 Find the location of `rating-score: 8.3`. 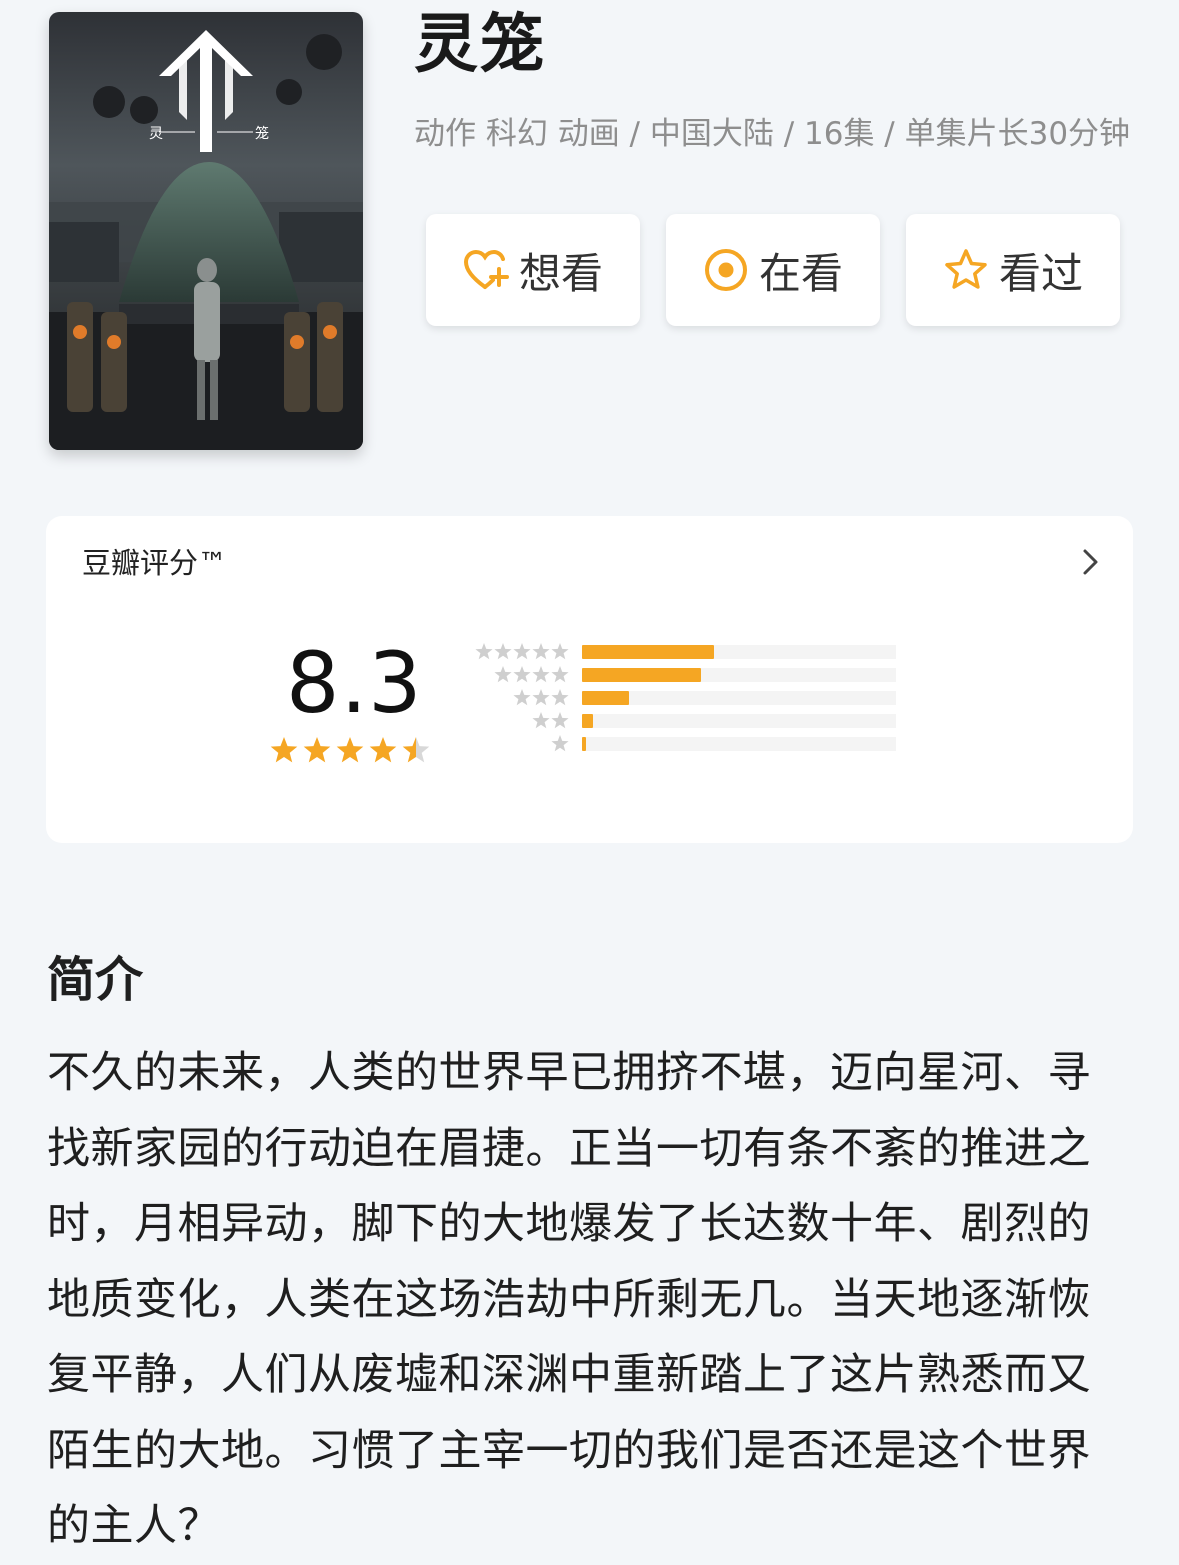

rating-score: 8.3 is located at coordinates (354, 683).